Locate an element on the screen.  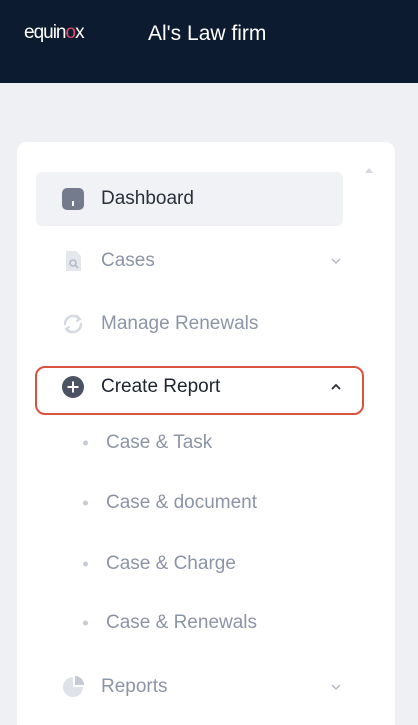
submenu-item-label: Case & Renewals is located at coordinates (182, 622).